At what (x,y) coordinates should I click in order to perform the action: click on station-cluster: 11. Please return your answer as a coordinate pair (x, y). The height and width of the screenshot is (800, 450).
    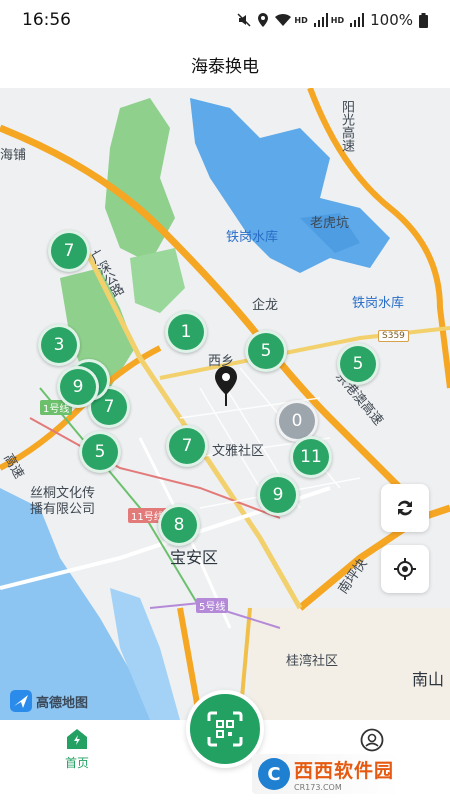
    Looking at the image, I should click on (311, 457).